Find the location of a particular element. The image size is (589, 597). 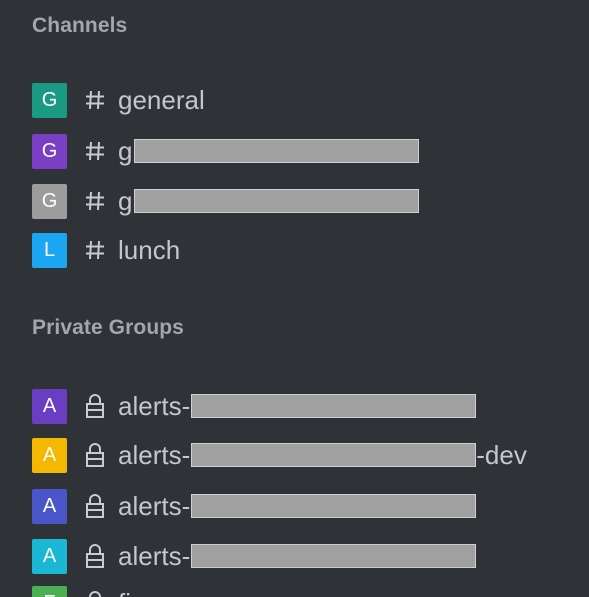

channel-item-g-2: G g is located at coordinates (226, 201).